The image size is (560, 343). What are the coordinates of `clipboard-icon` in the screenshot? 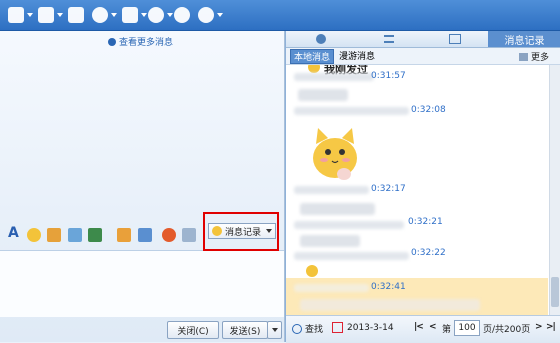 It's located at (130, 15).